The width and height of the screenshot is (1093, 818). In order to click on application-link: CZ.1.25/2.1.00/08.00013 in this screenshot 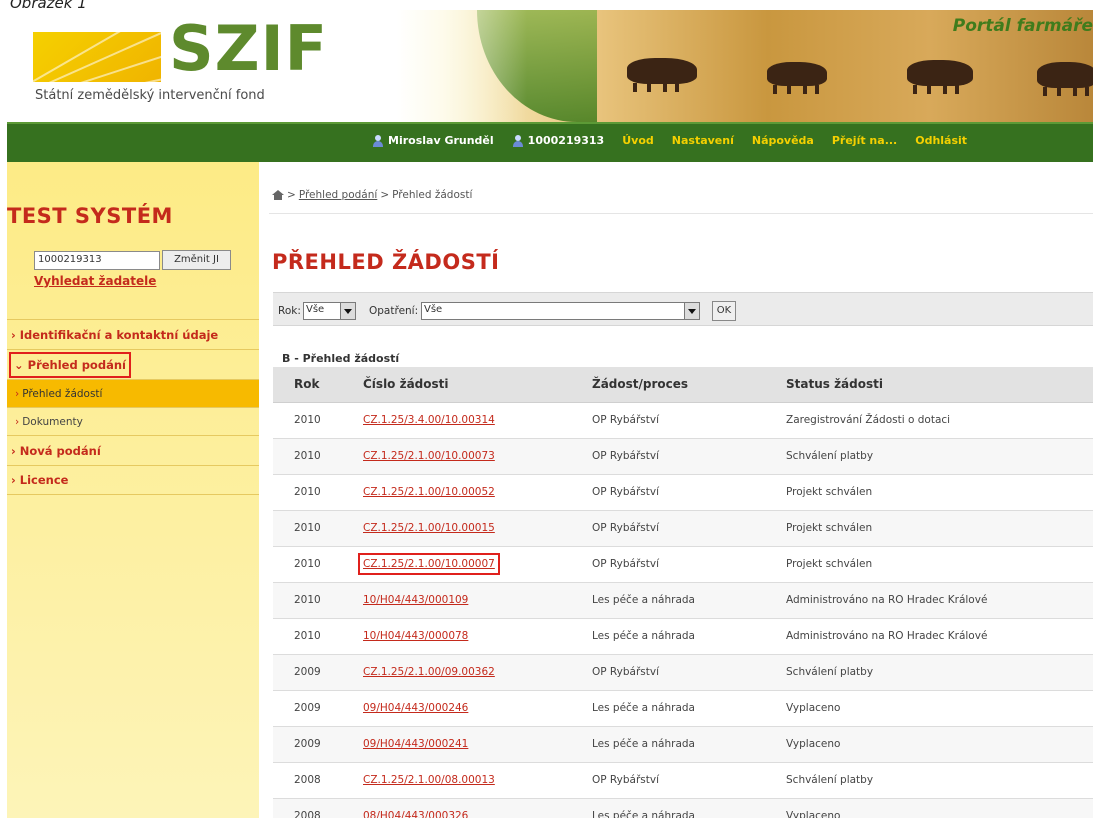, I will do `click(429, 780)`.